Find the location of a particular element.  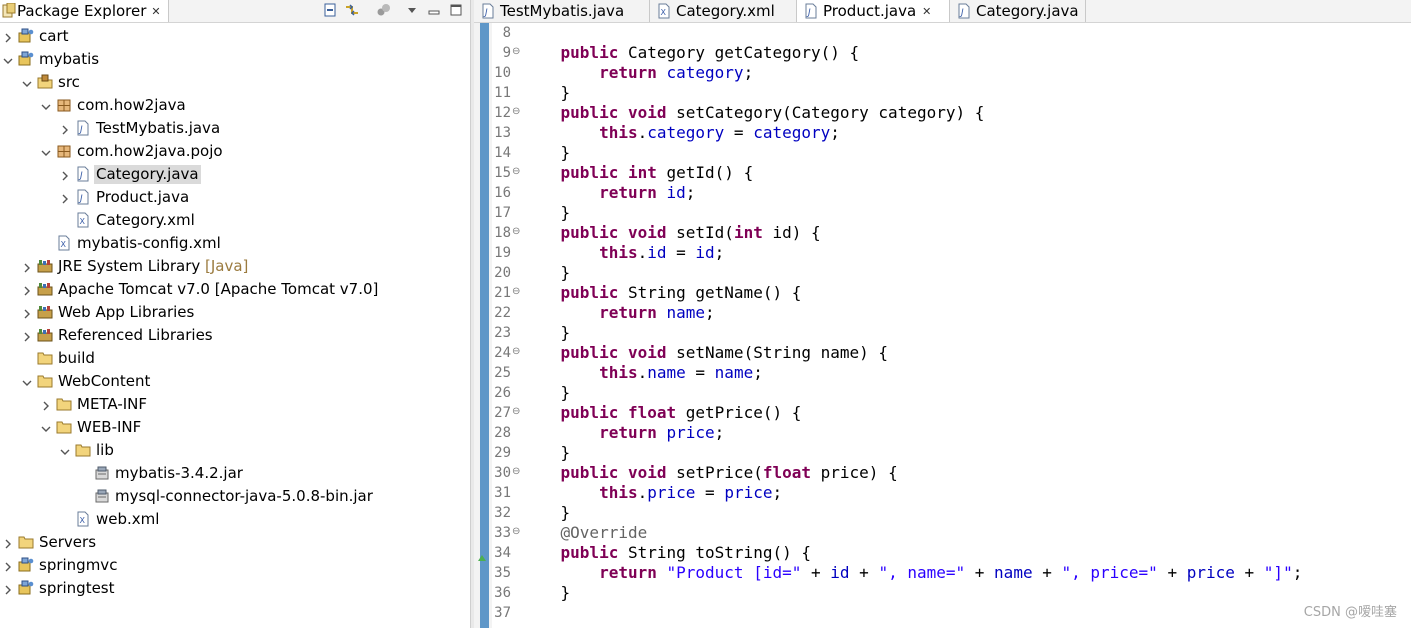

tree-item: Apache Tomcat v7.0 [Apache Tomcat v7.0] is located at coordinates (235, 289).